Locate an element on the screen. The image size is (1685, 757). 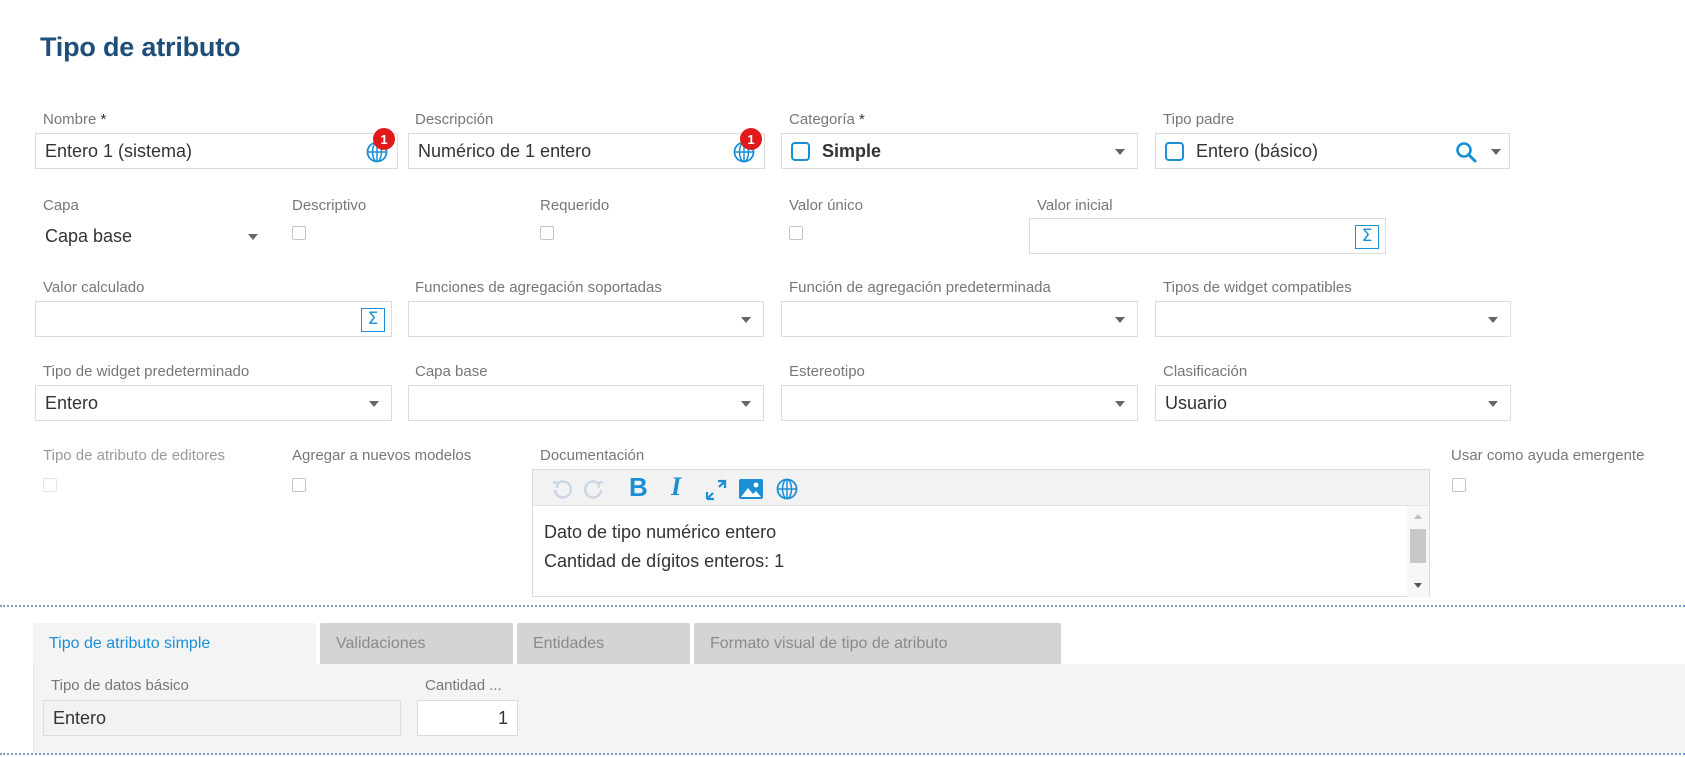
widget-predeterminado-select: Entero is located at coordinates (213, 403).